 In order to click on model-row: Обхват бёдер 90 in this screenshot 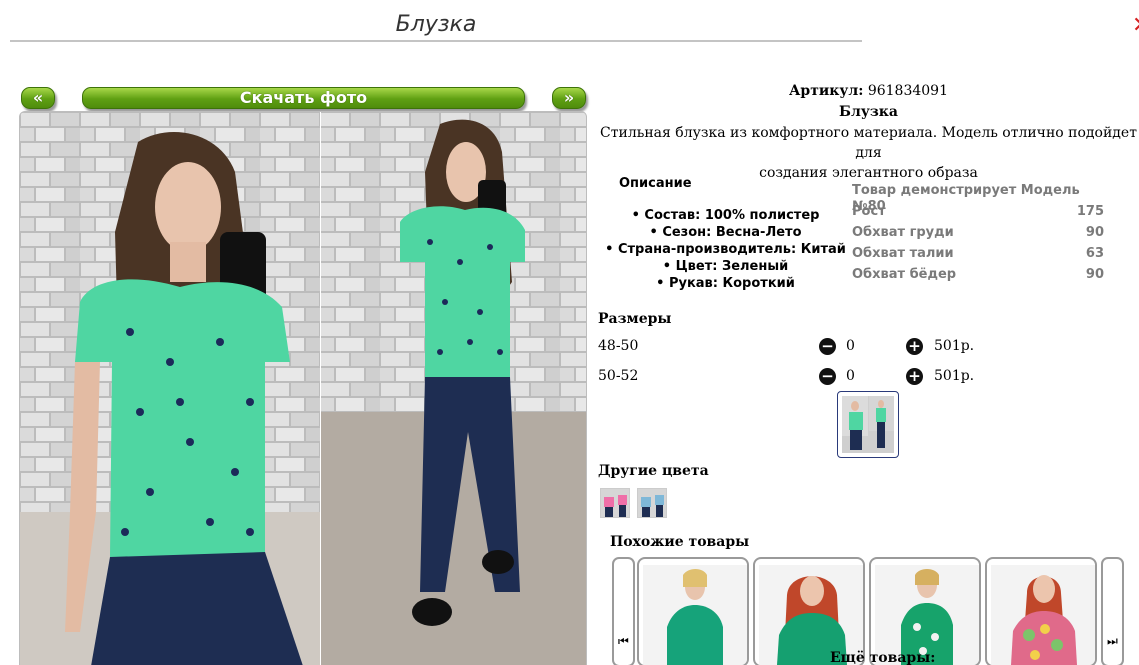, I will do `click(978, 277)`.